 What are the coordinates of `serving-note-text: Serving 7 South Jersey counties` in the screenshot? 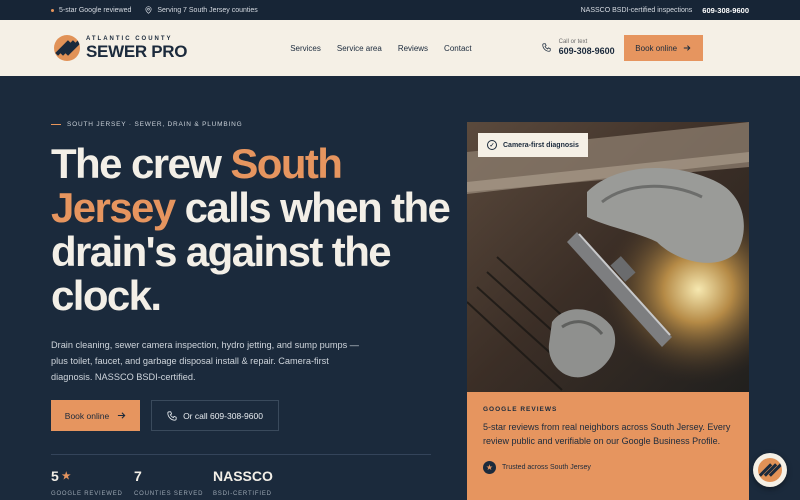 It's located at (207, 10).